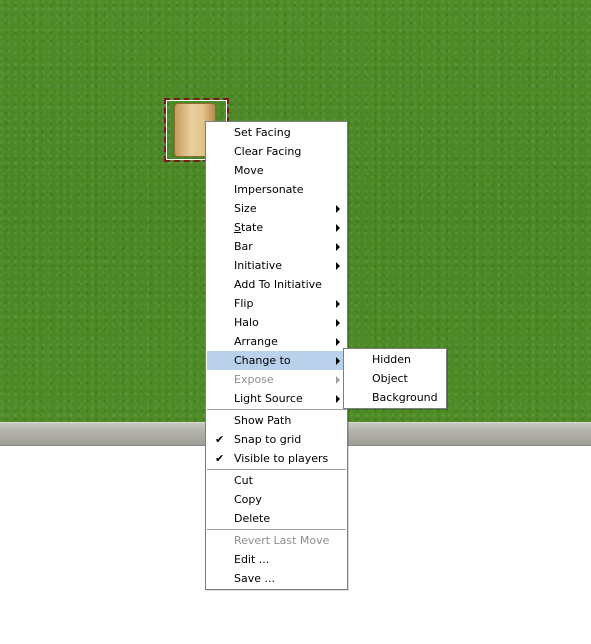 The height and width of the screenshot is (644, 591). I want to click on menu-item-revert-last-move: Revert Last Move, so click(276, 540).